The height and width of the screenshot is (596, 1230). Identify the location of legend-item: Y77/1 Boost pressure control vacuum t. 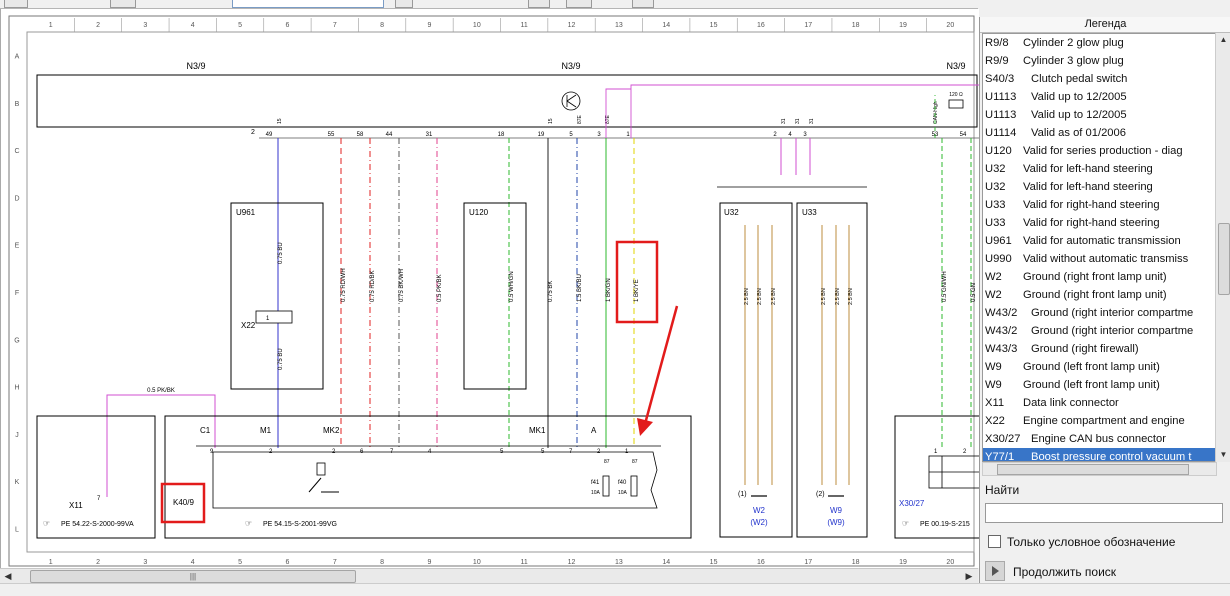
(1099, 454).